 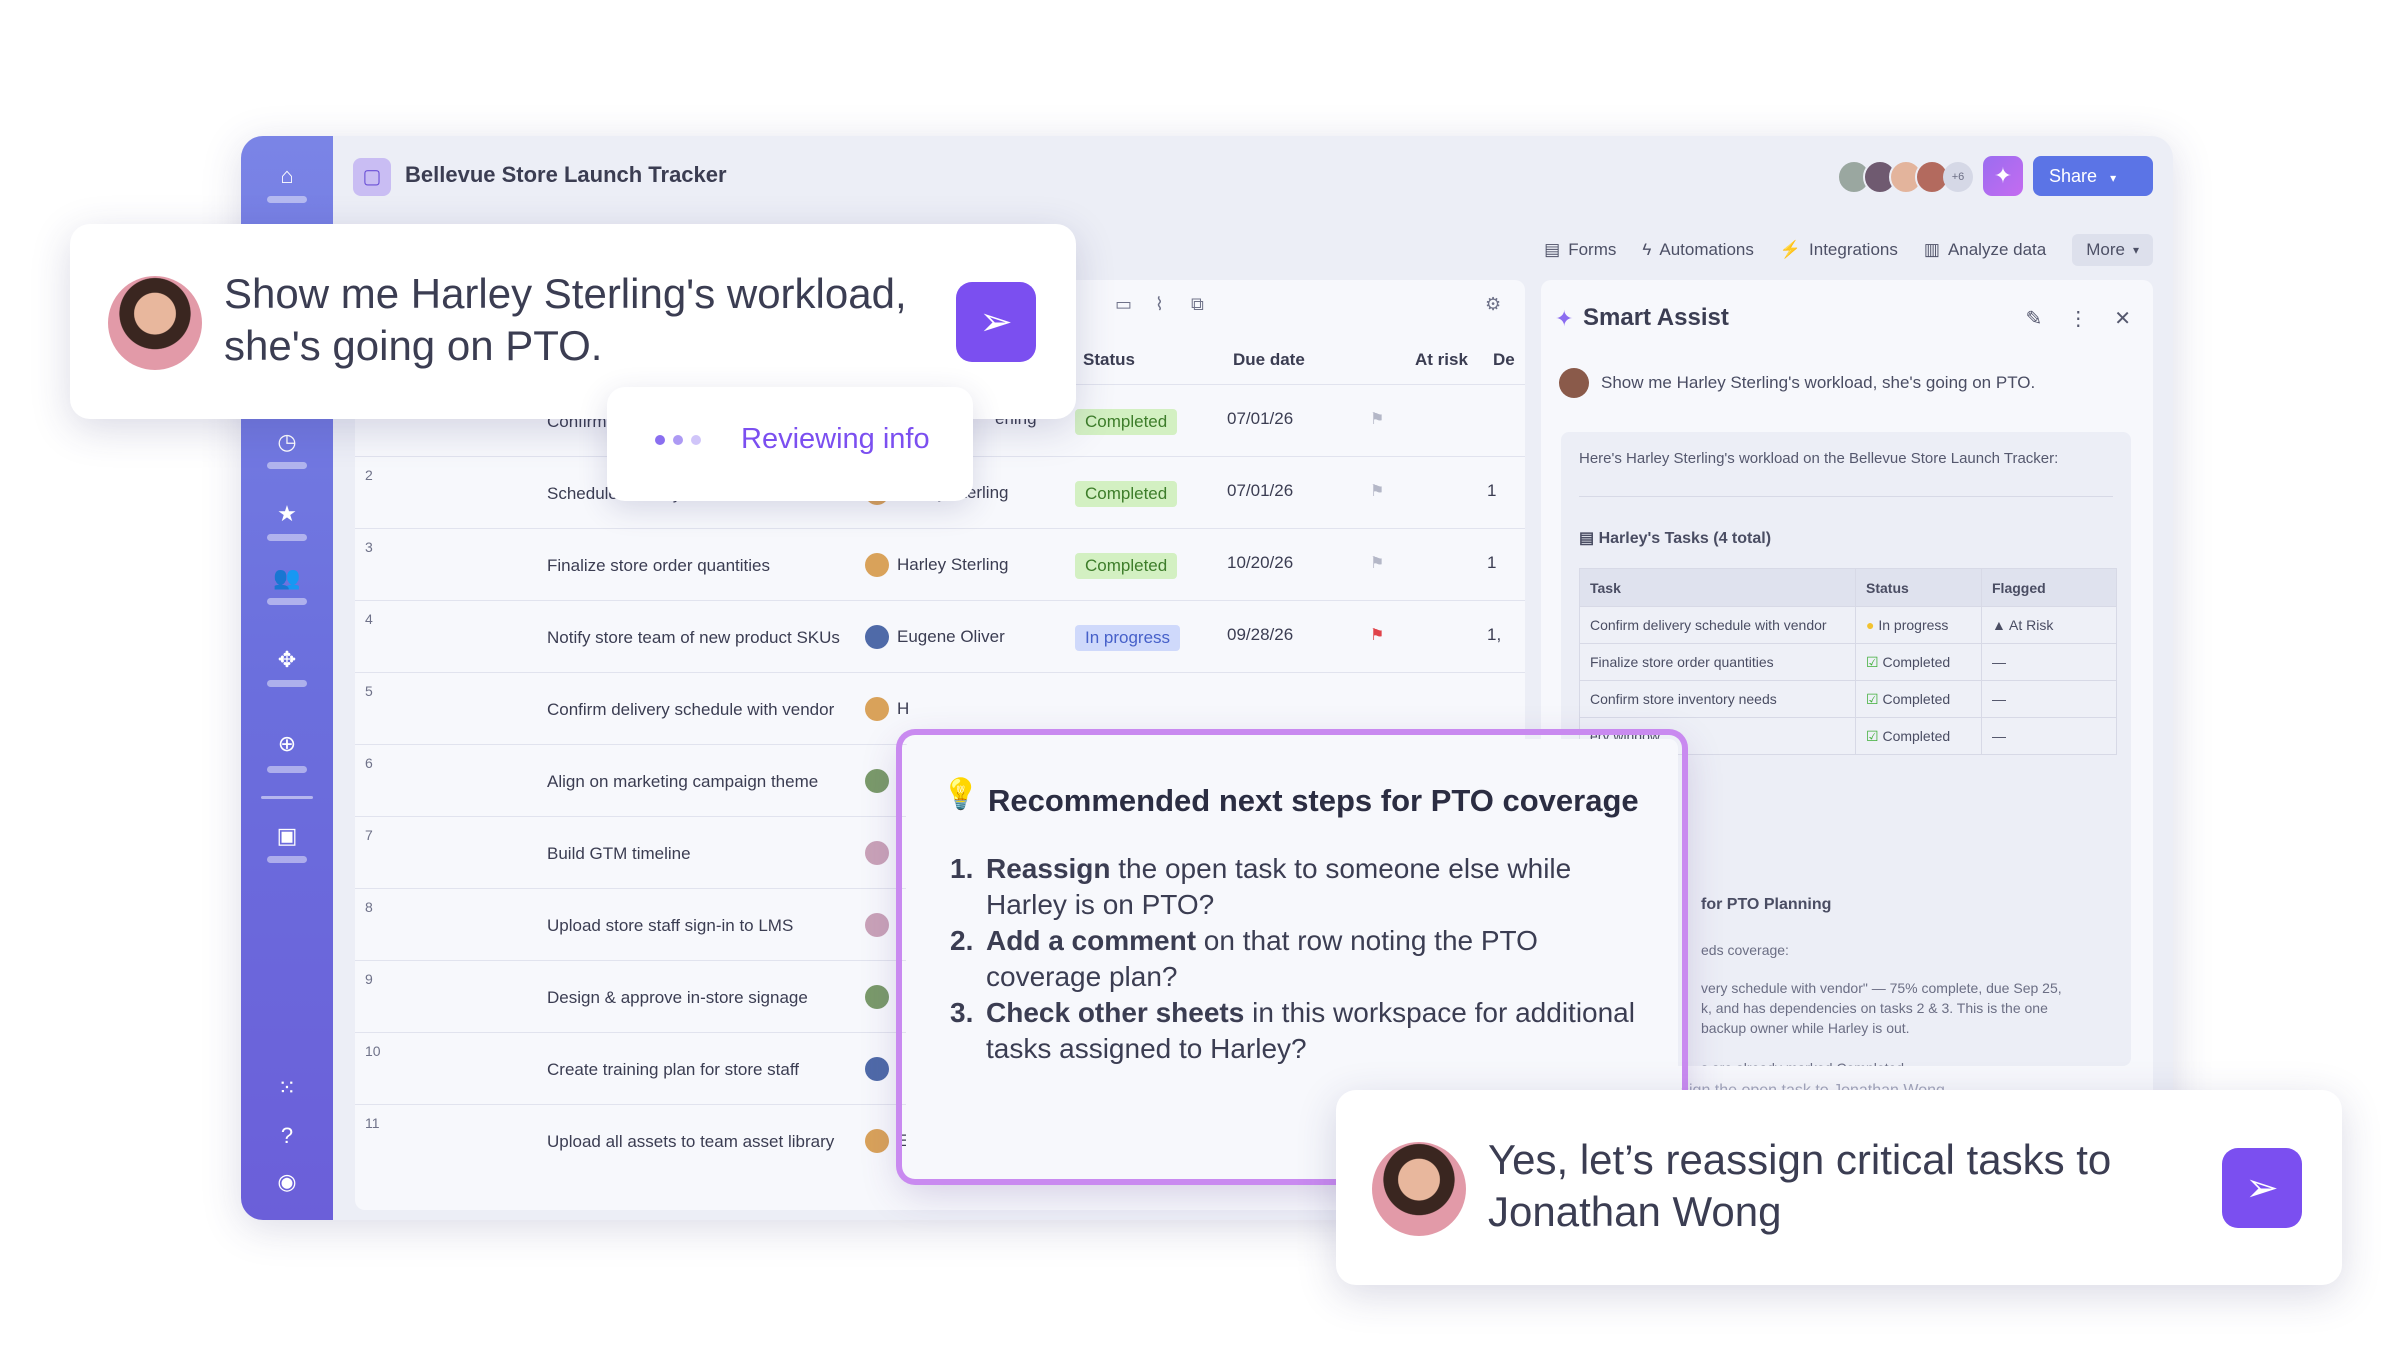 What do you see at coordinates (369, 907) in the screenshot?
I see `row-number: 8` at bounding box center [369, 907].